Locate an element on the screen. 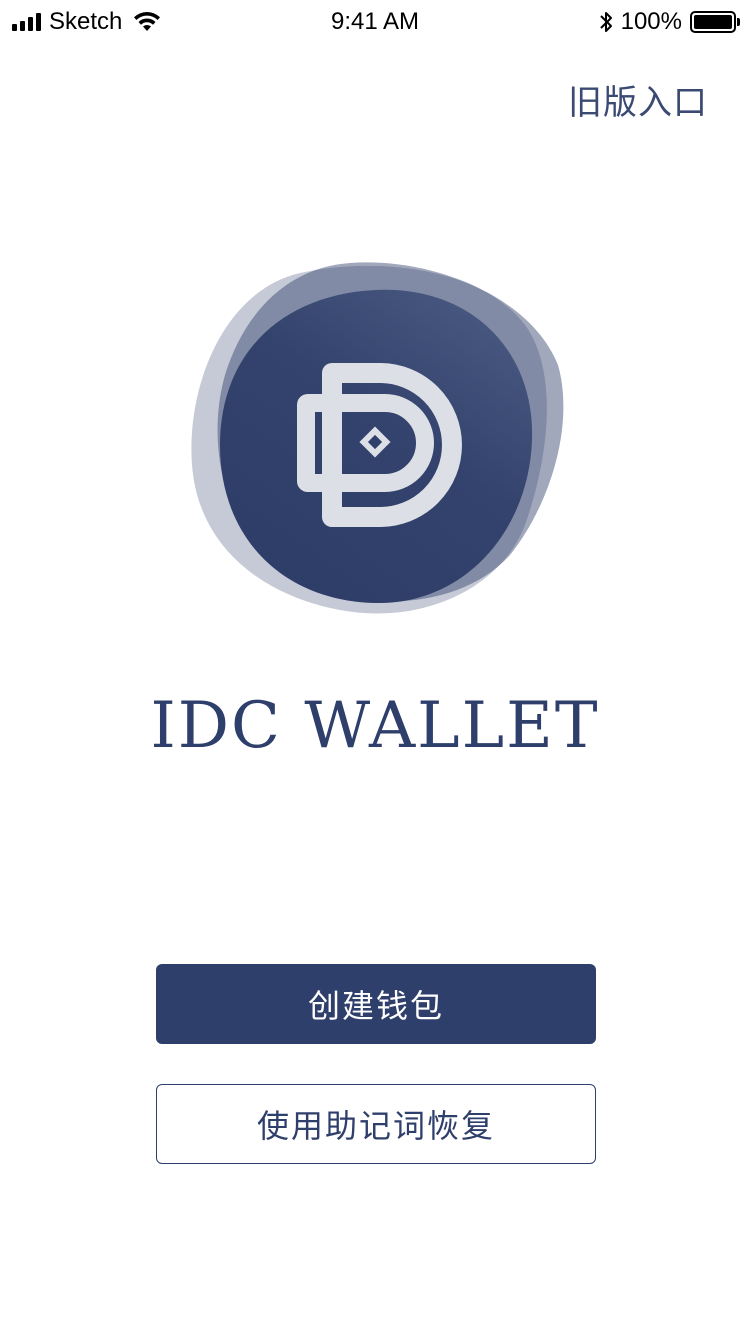 This screenshot has height=1334, width=750. battery-percentage: 100% is located at coordinates (651, 21).